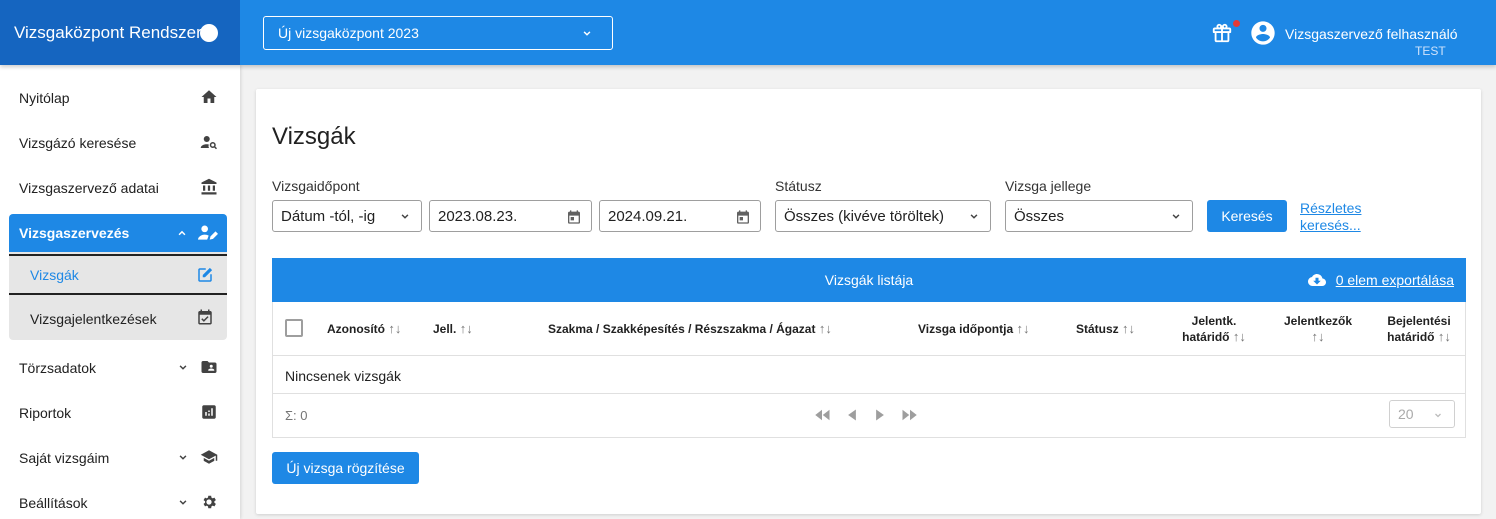 This screenshot has height=519, width=1496. What do you see at coordinates (1263, 33) in the screenshot?
I see `account-circle-icon` at bounding box center [1263, 33].